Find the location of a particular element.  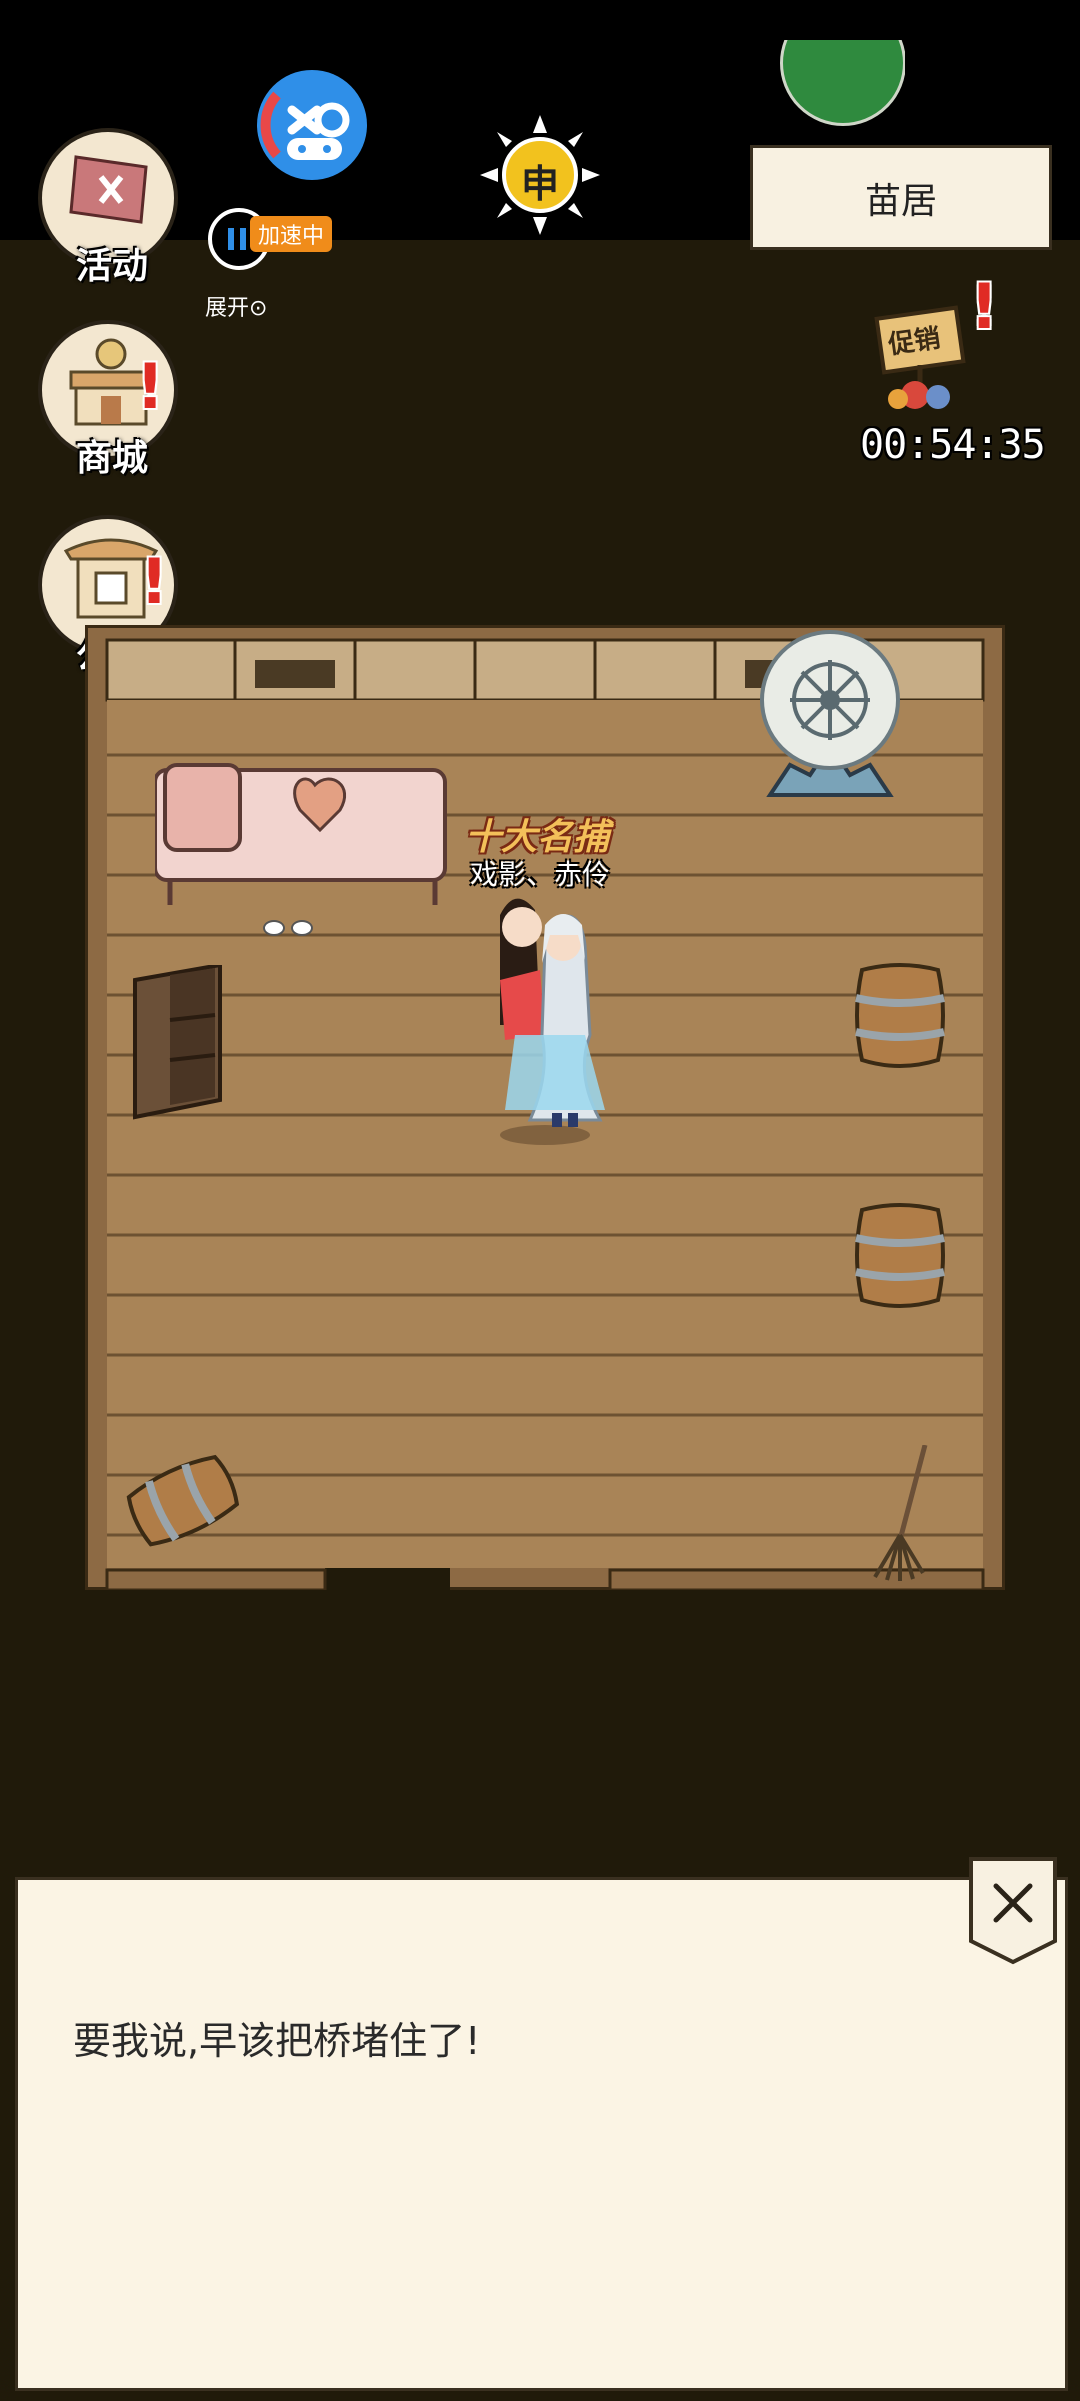

expand-button: 展开⊙ is located at coordinates (236, 306).